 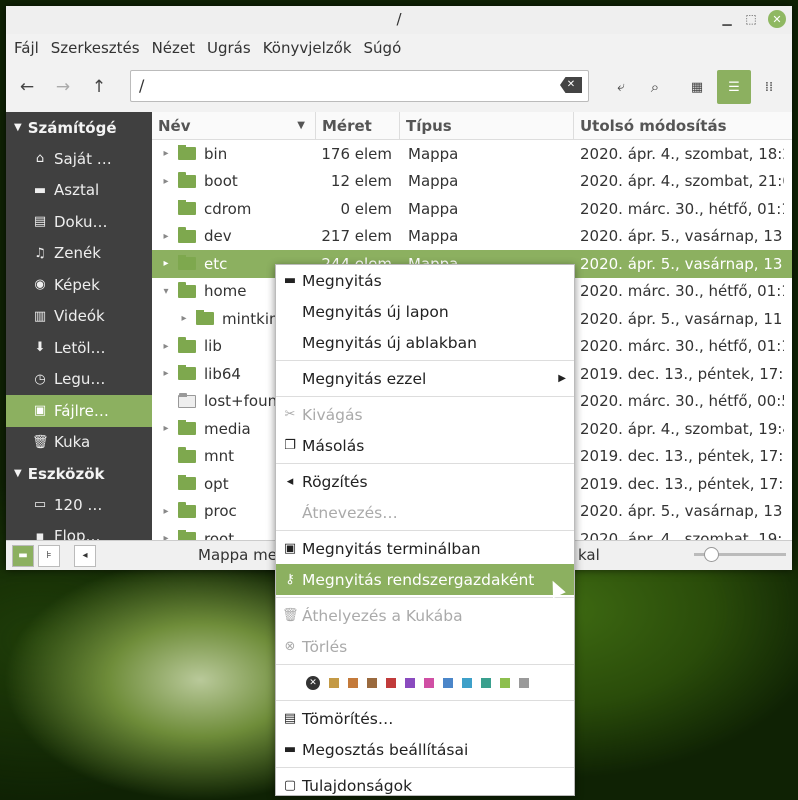 I want to click on sidebar-item: 🗑 Kuka, so click(x=79, y=443).